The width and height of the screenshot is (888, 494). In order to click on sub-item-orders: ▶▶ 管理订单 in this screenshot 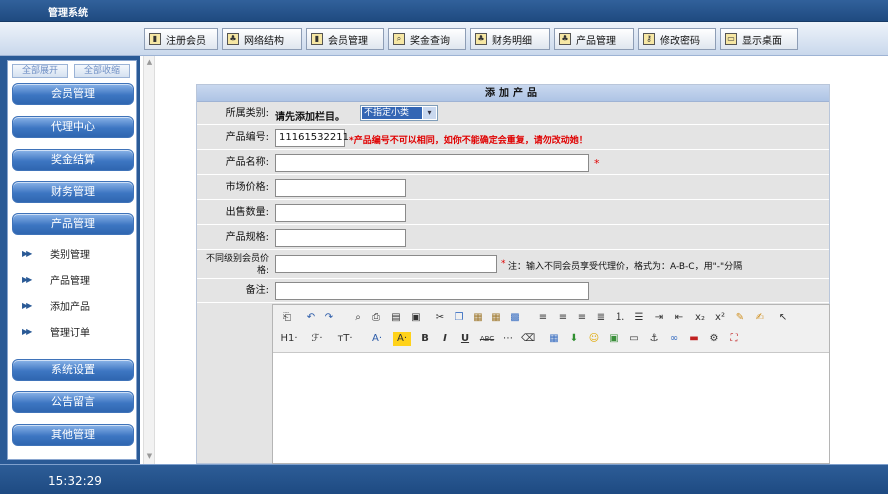, I will do `click(56, 331)`.